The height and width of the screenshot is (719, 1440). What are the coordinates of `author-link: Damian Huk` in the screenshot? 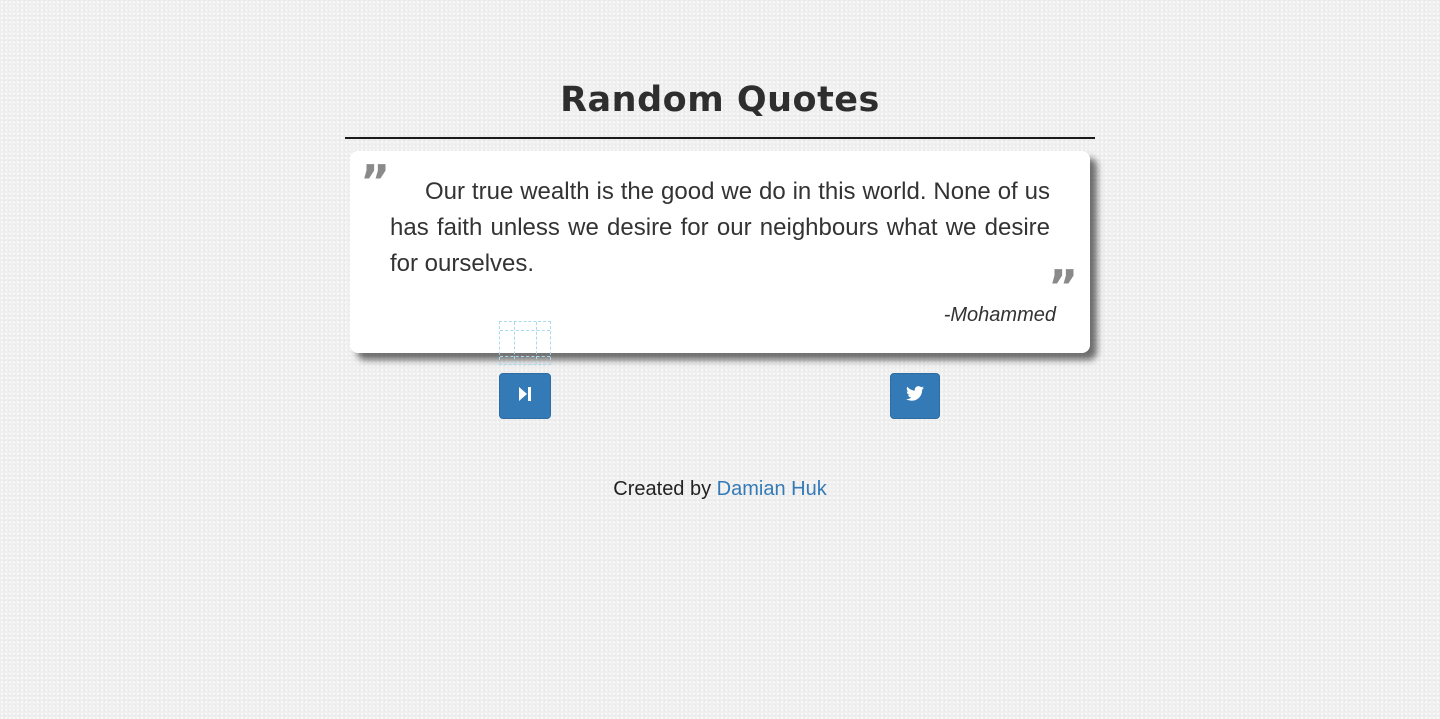 It's located at (772, 489).